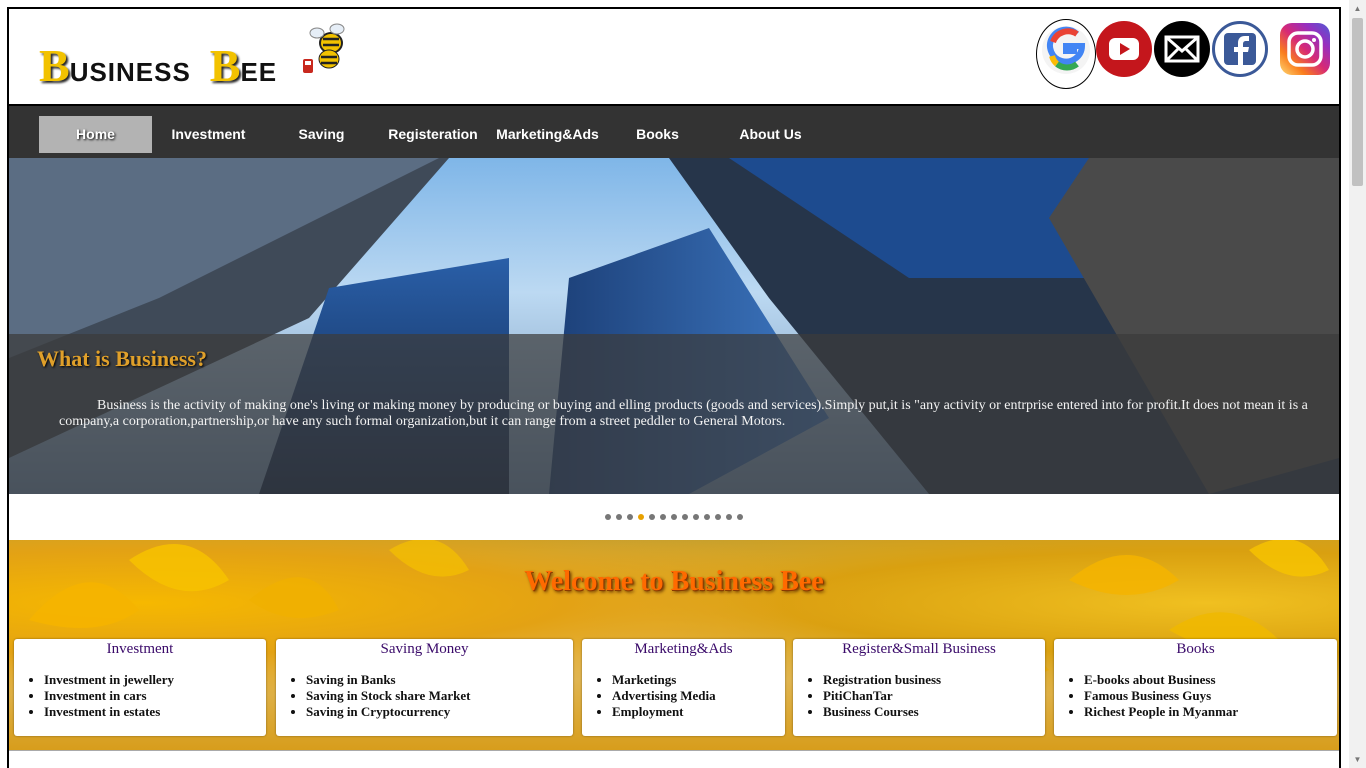 The image size is (1366, 768). I want to click on card-title: Register&Small Business, so click(919, 648).